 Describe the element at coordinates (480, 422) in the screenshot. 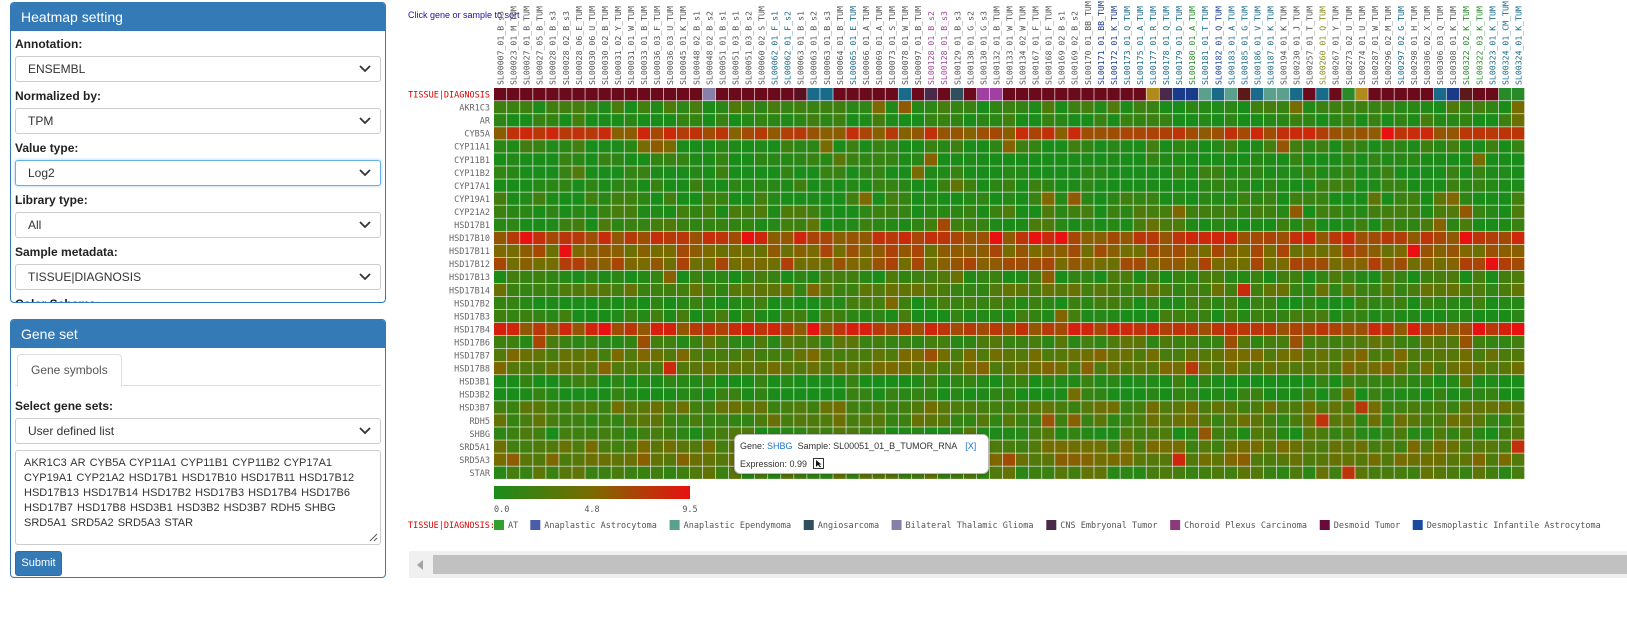

I see `gene-row-label: RDH5` at that location.